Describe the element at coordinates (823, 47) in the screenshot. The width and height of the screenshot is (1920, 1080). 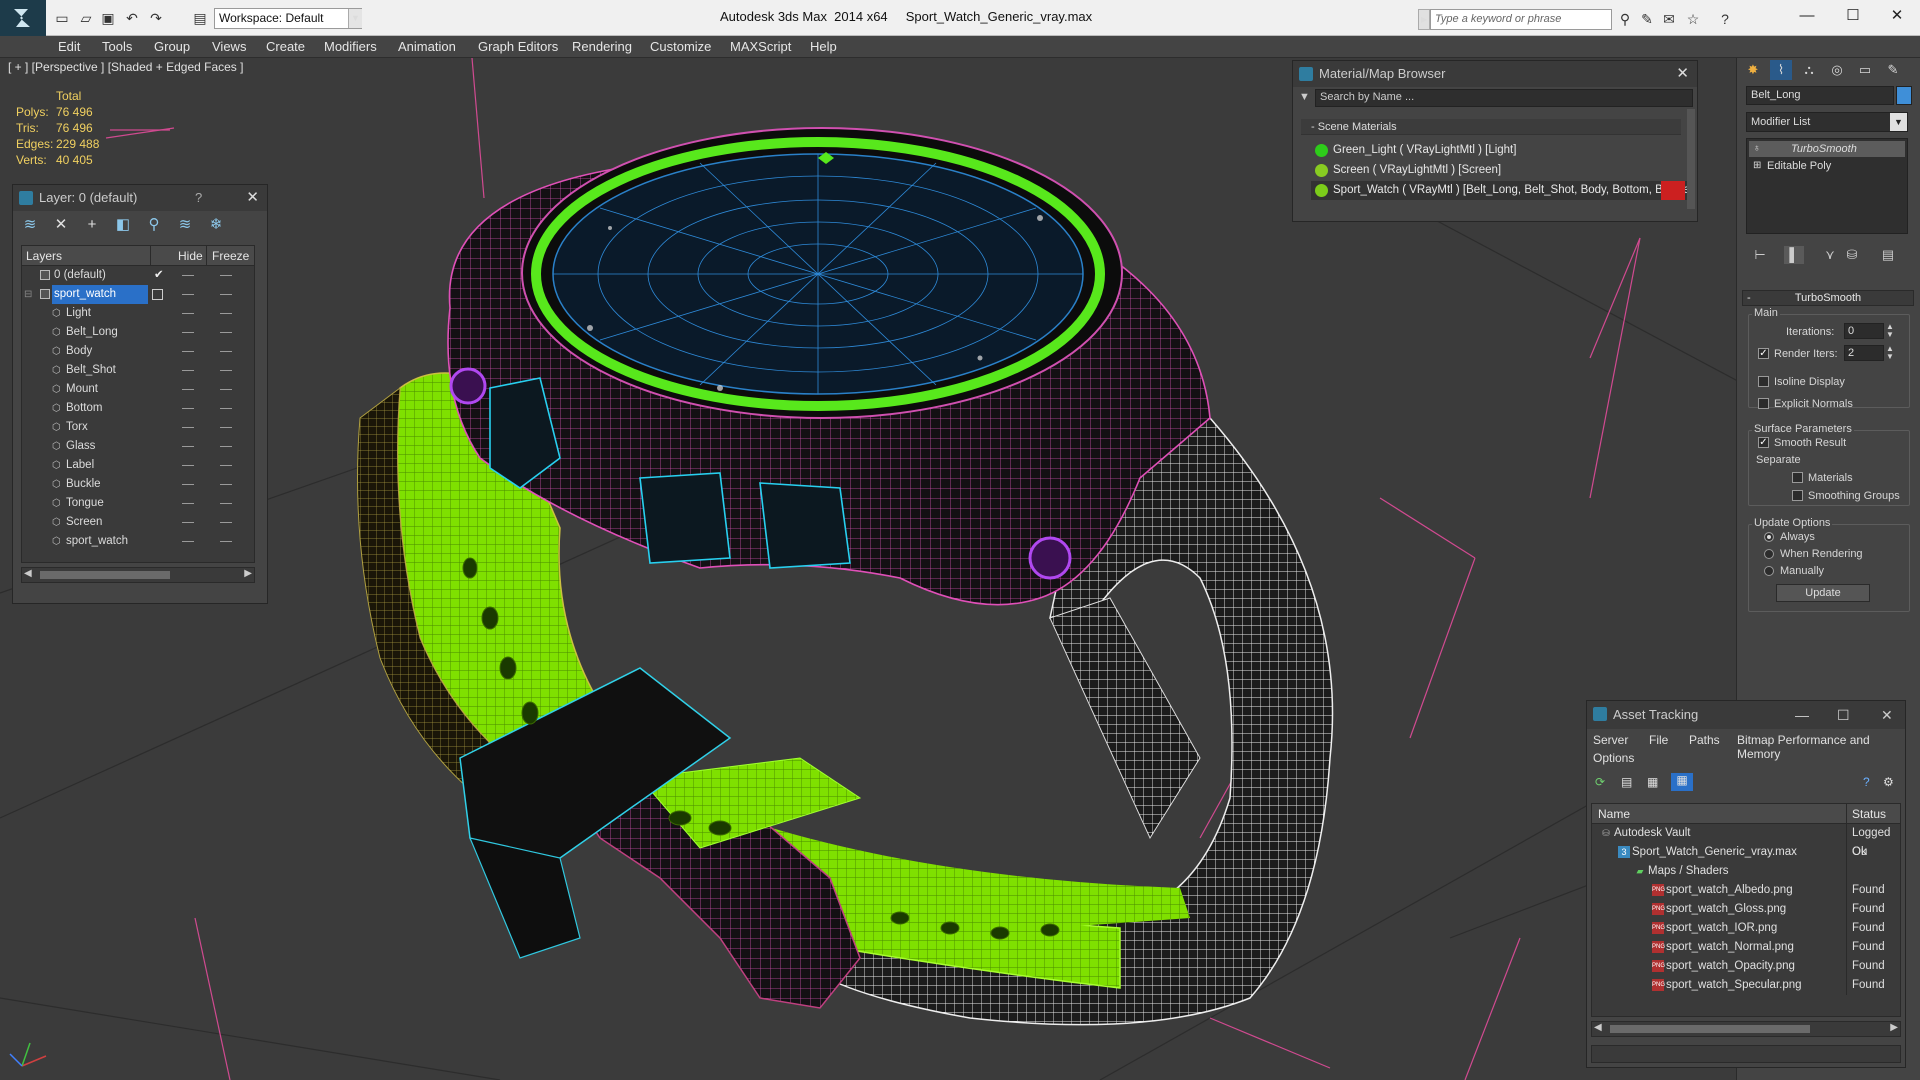
I see `menu-help: Help` at that location.